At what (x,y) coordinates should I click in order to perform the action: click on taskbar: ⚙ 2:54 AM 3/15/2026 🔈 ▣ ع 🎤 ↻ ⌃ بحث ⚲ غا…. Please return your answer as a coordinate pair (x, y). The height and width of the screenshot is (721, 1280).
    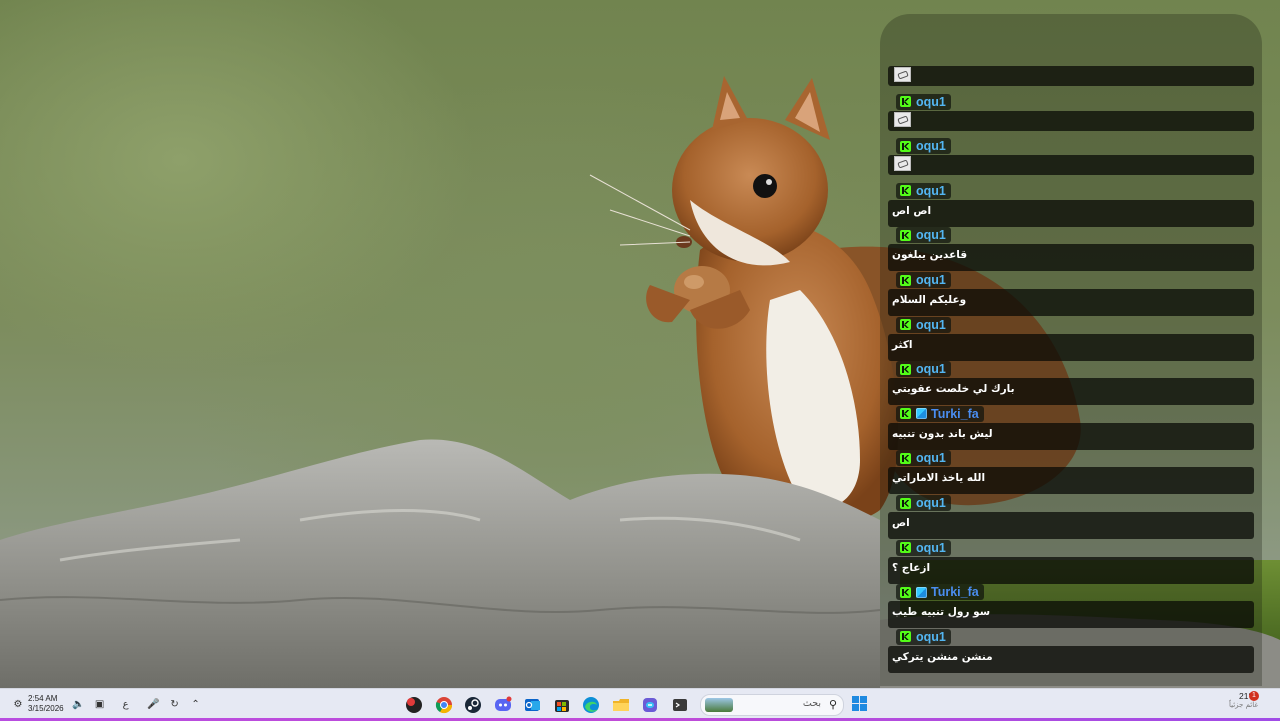
    Looking at the image, I should click on (640, 704).